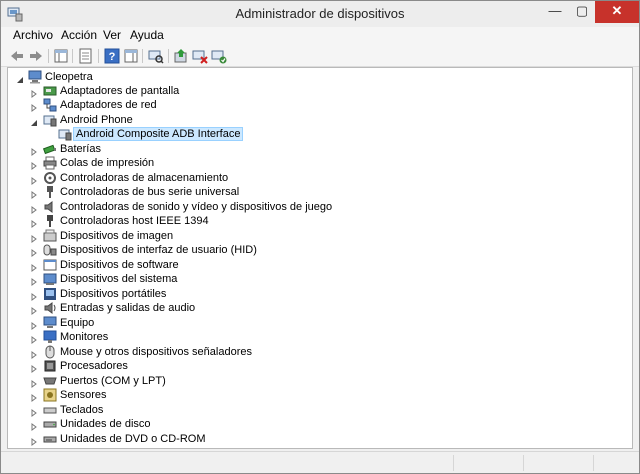  What do you see at coordinates (50, 192) in the screenshot?
I see `usb-icon` at bounding box center [50, 192].